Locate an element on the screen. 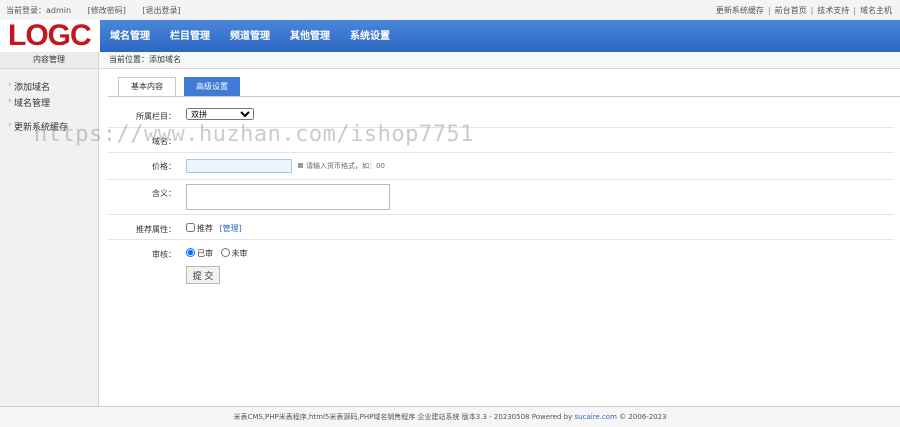  login-info: 当前登录：admin [修改密码] [退出登录] is located at coordinates (100, 10).